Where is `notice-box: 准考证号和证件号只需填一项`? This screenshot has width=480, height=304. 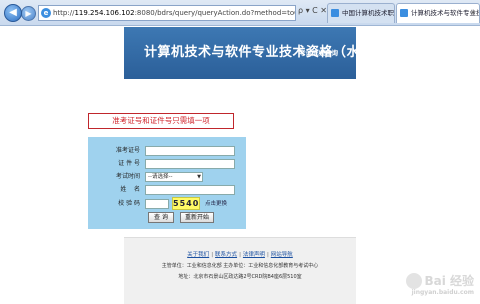 notice-box: 准考证号和证件号只需填一项 is located at coordinates (161, 121).